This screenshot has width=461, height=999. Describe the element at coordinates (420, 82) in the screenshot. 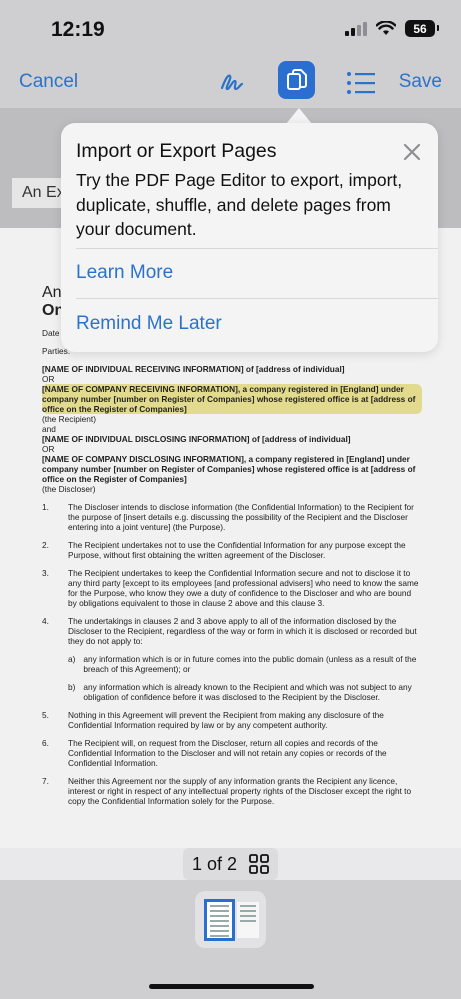

I see `save-button: Save` at that location.